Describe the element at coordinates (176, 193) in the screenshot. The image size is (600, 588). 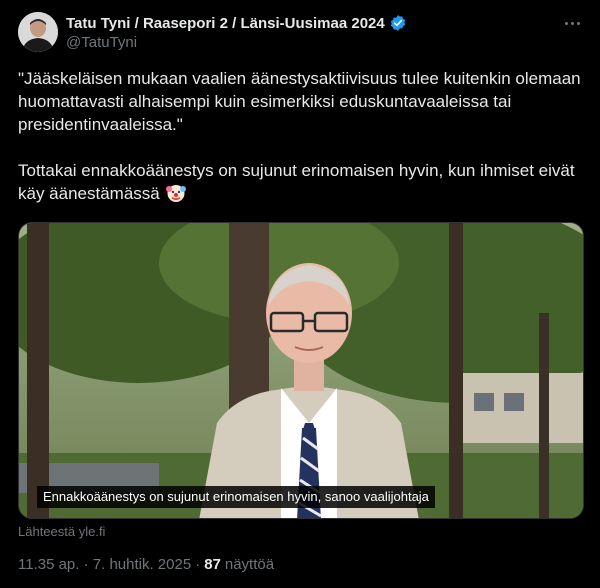
I see `clown-face-emoji-icon` at that location.